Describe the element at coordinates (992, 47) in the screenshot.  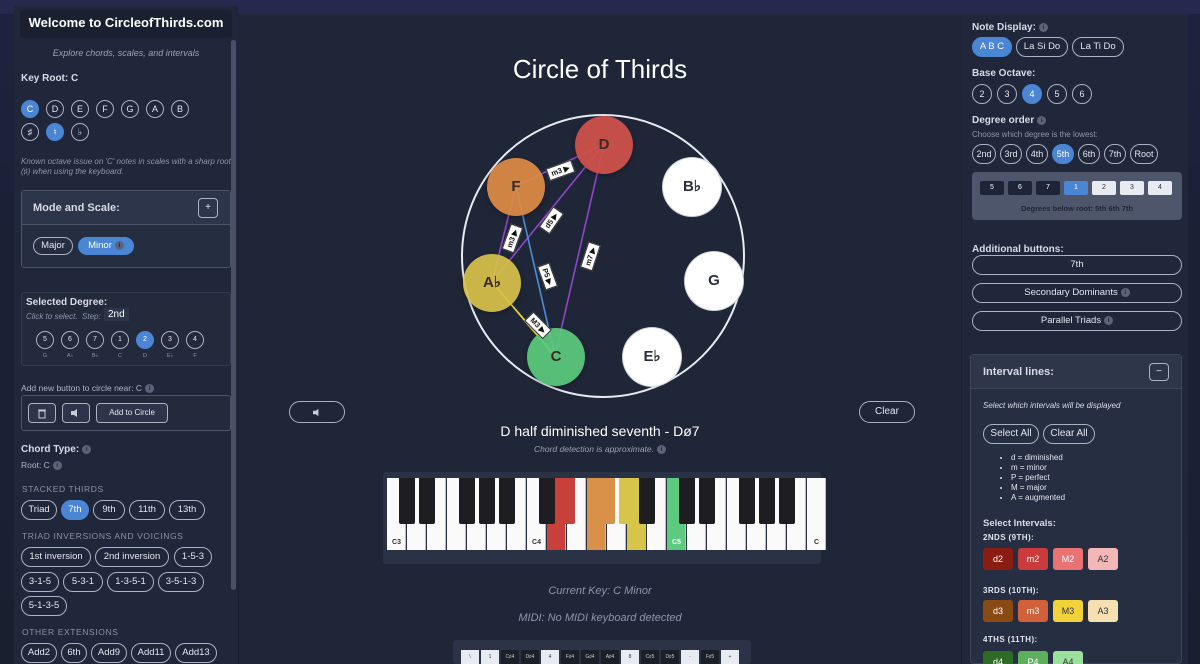
I see `note-display-button: A B C` at that location.